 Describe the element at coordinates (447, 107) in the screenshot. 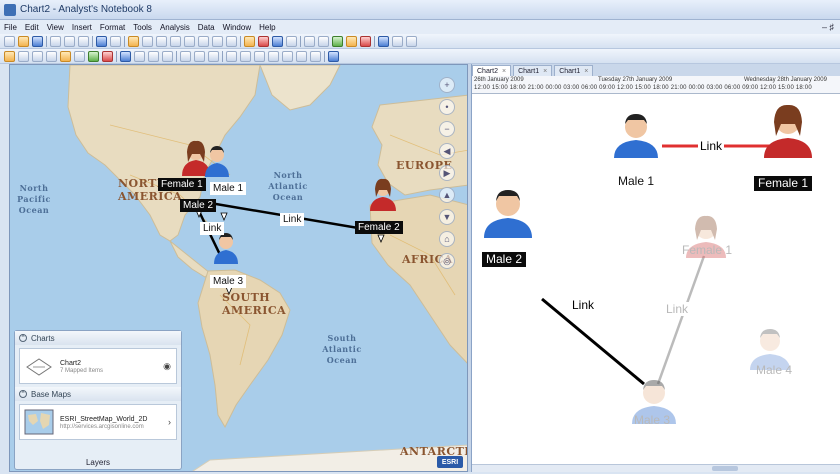

I see `zoom-slider-handle: •` at that location.